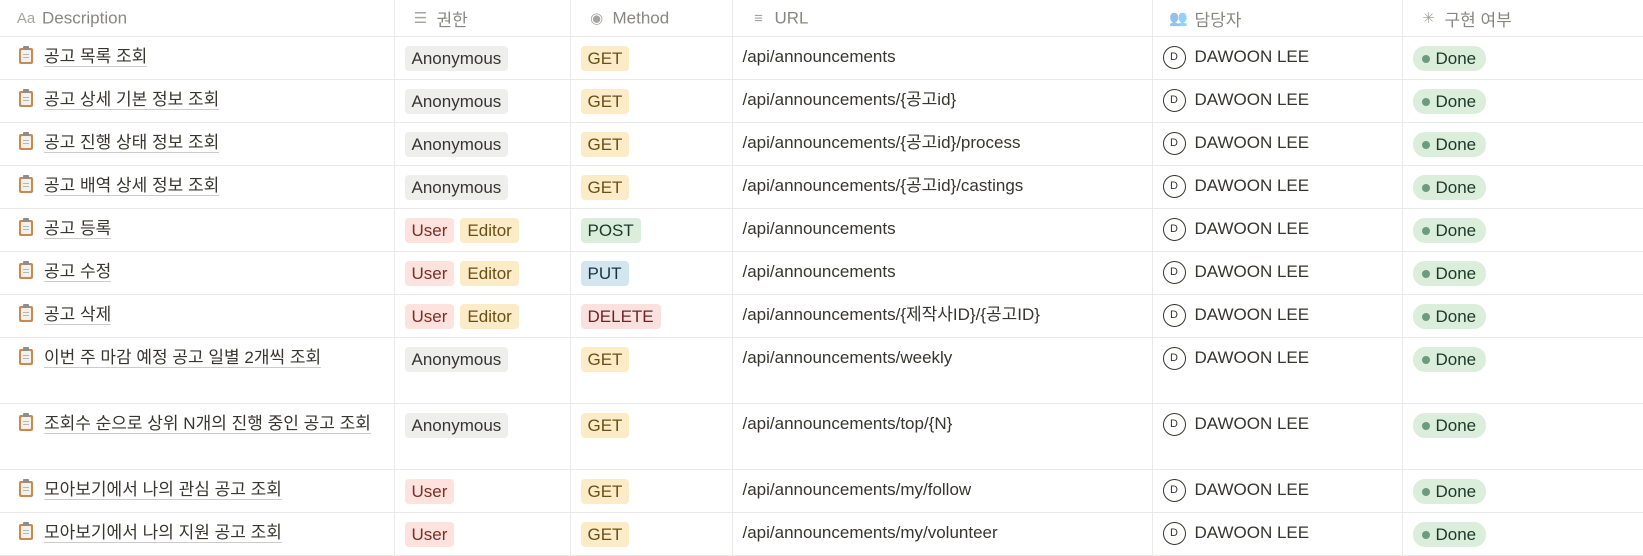 The width and height of the screenshot is (1643, 556). What do you see at coordinates (942, 534) in the screenshot?
I see `url-cell: /api/announcements/my/volunteer` at bounding box center [942, 534].